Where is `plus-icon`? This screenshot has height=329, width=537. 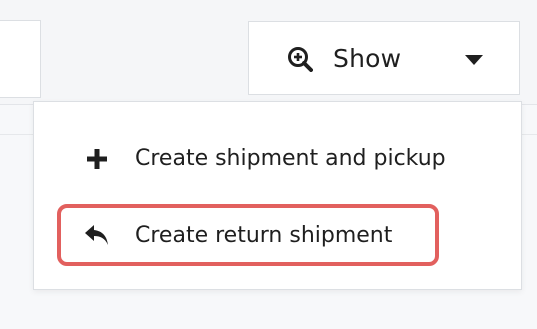
plus-icon is located at coordinates (97, 159).